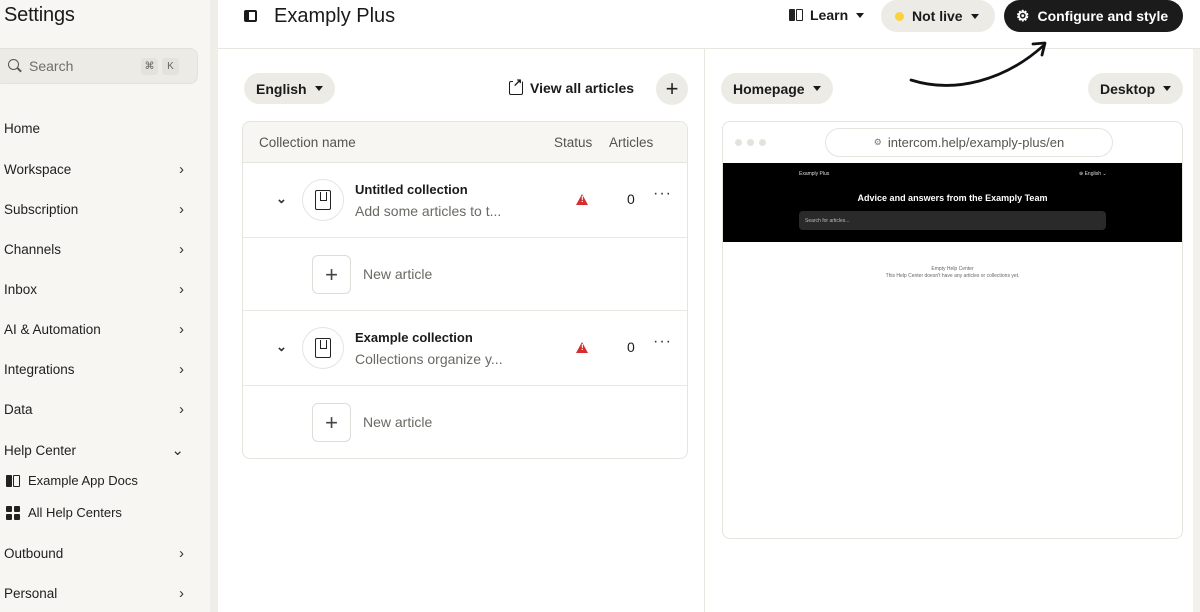 Image resolution: width=1200 pixels, height=612 pixels. What do you see at coordinates (631, 142) in the screenshot?
I see `column-header-articles: Articles` at bounding box center [631, 142].